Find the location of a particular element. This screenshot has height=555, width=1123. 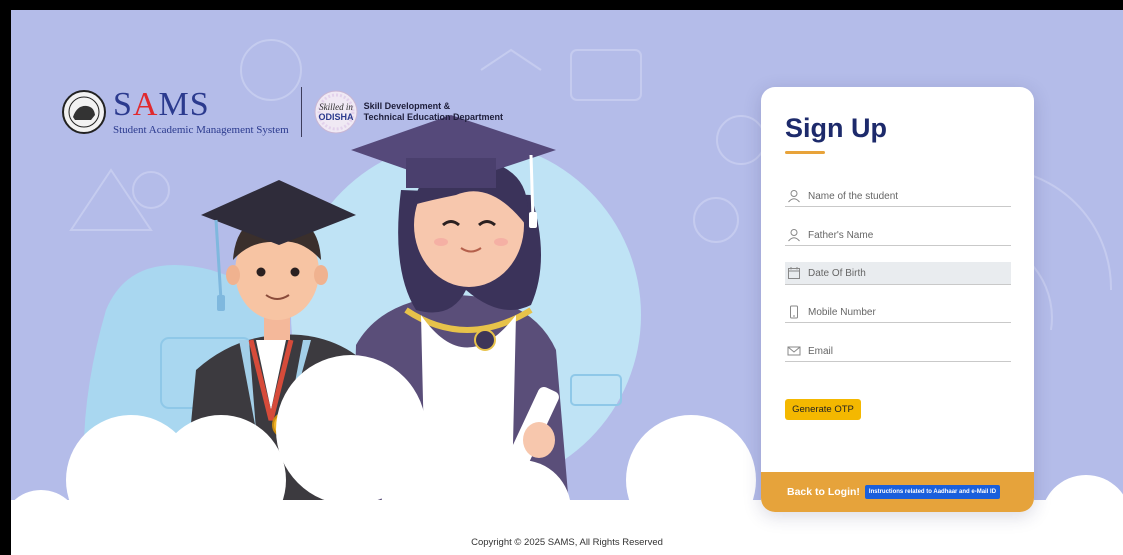

date-of-birth-input is located at coordinates (903, 273).